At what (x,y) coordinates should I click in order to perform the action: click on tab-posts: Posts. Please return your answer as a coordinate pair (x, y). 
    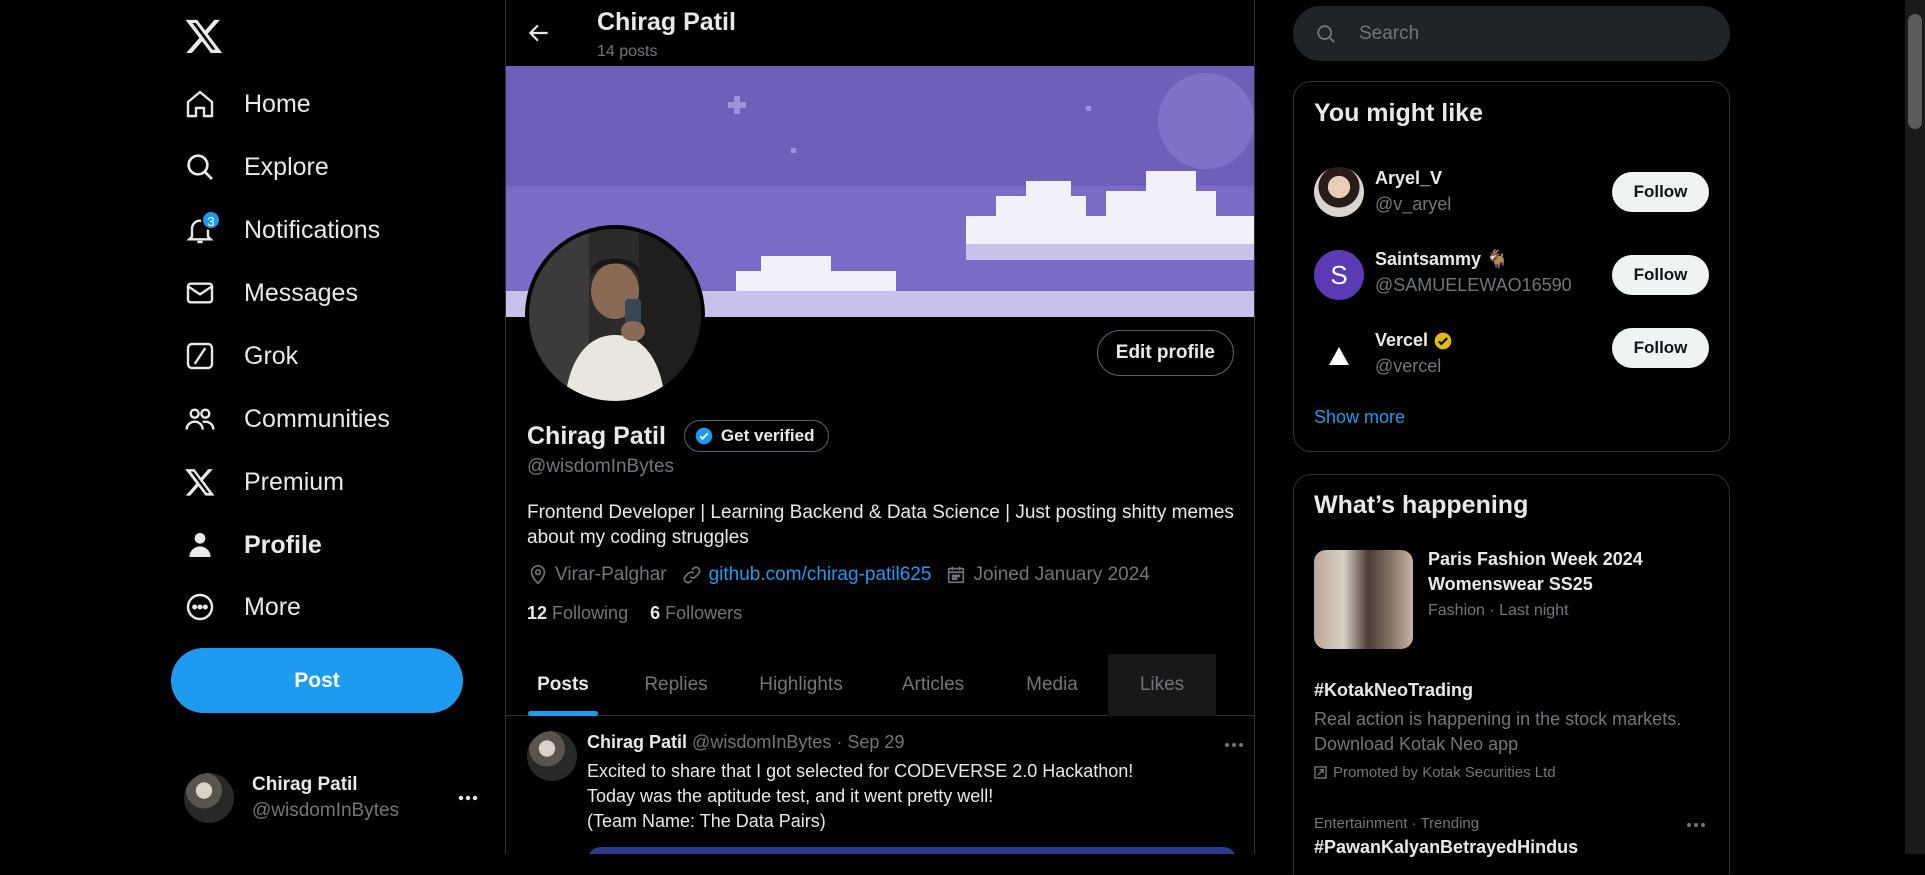
    Looking at the image, I should click on (563, 685).